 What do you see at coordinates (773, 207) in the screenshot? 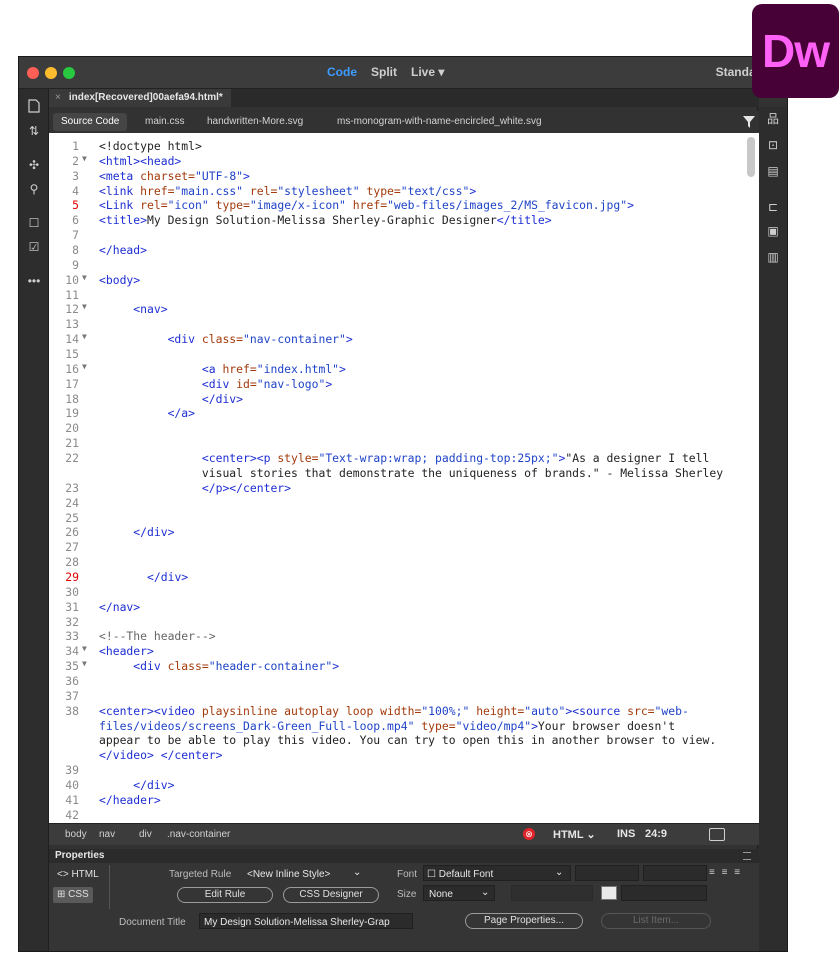
I see `snippets-panel-icon: ⊏` at bounding box center [773, 207].